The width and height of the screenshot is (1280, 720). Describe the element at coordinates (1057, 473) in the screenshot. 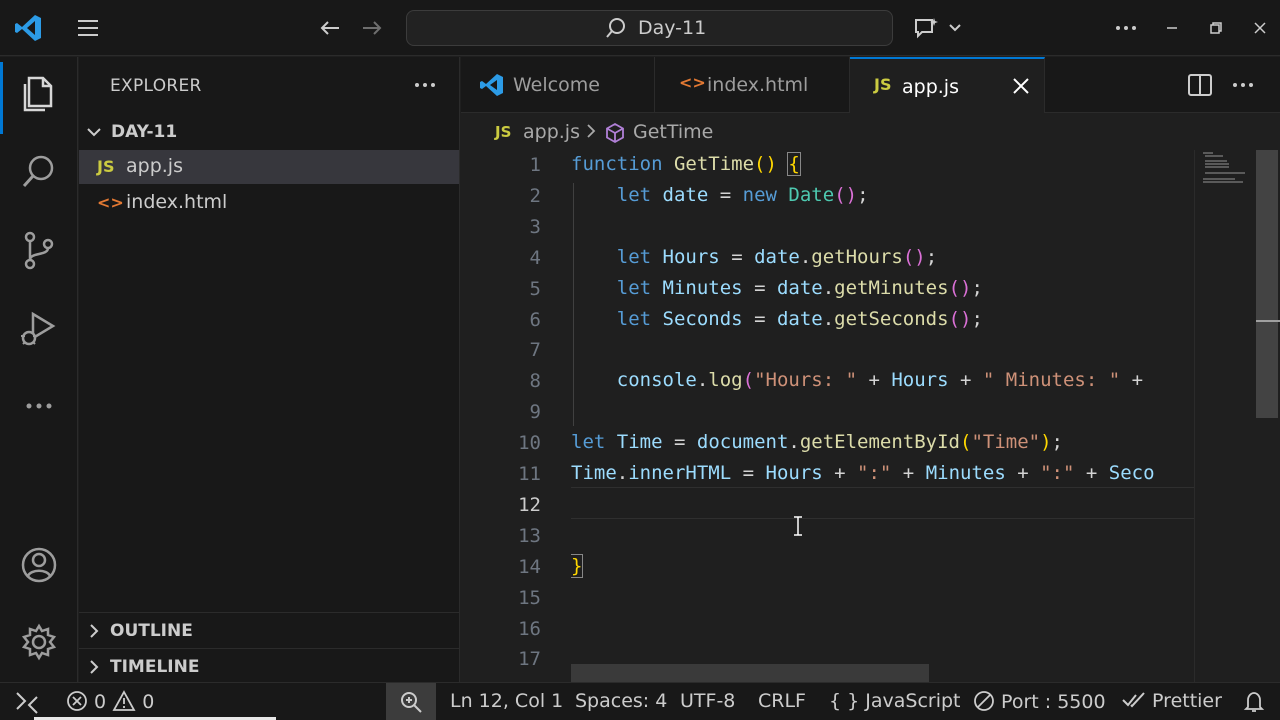

I see `code-token: ":"` at that location.